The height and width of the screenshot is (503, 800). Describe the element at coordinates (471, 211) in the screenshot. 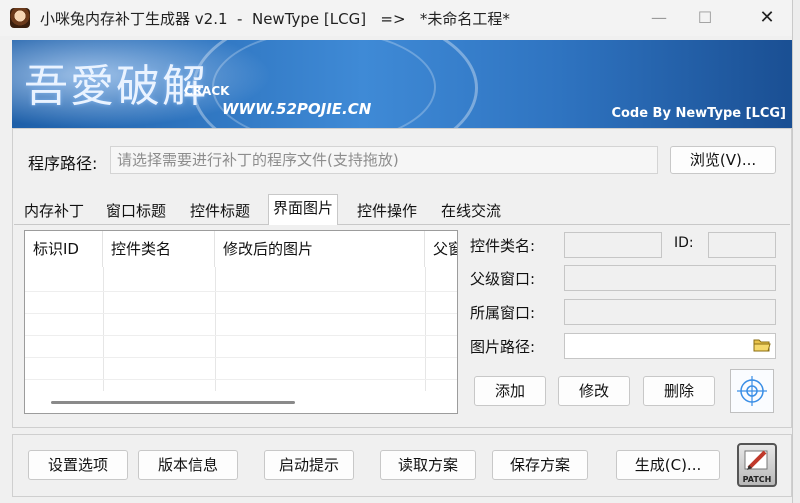

I see `tab-online-chat: 在线交流` at that location.